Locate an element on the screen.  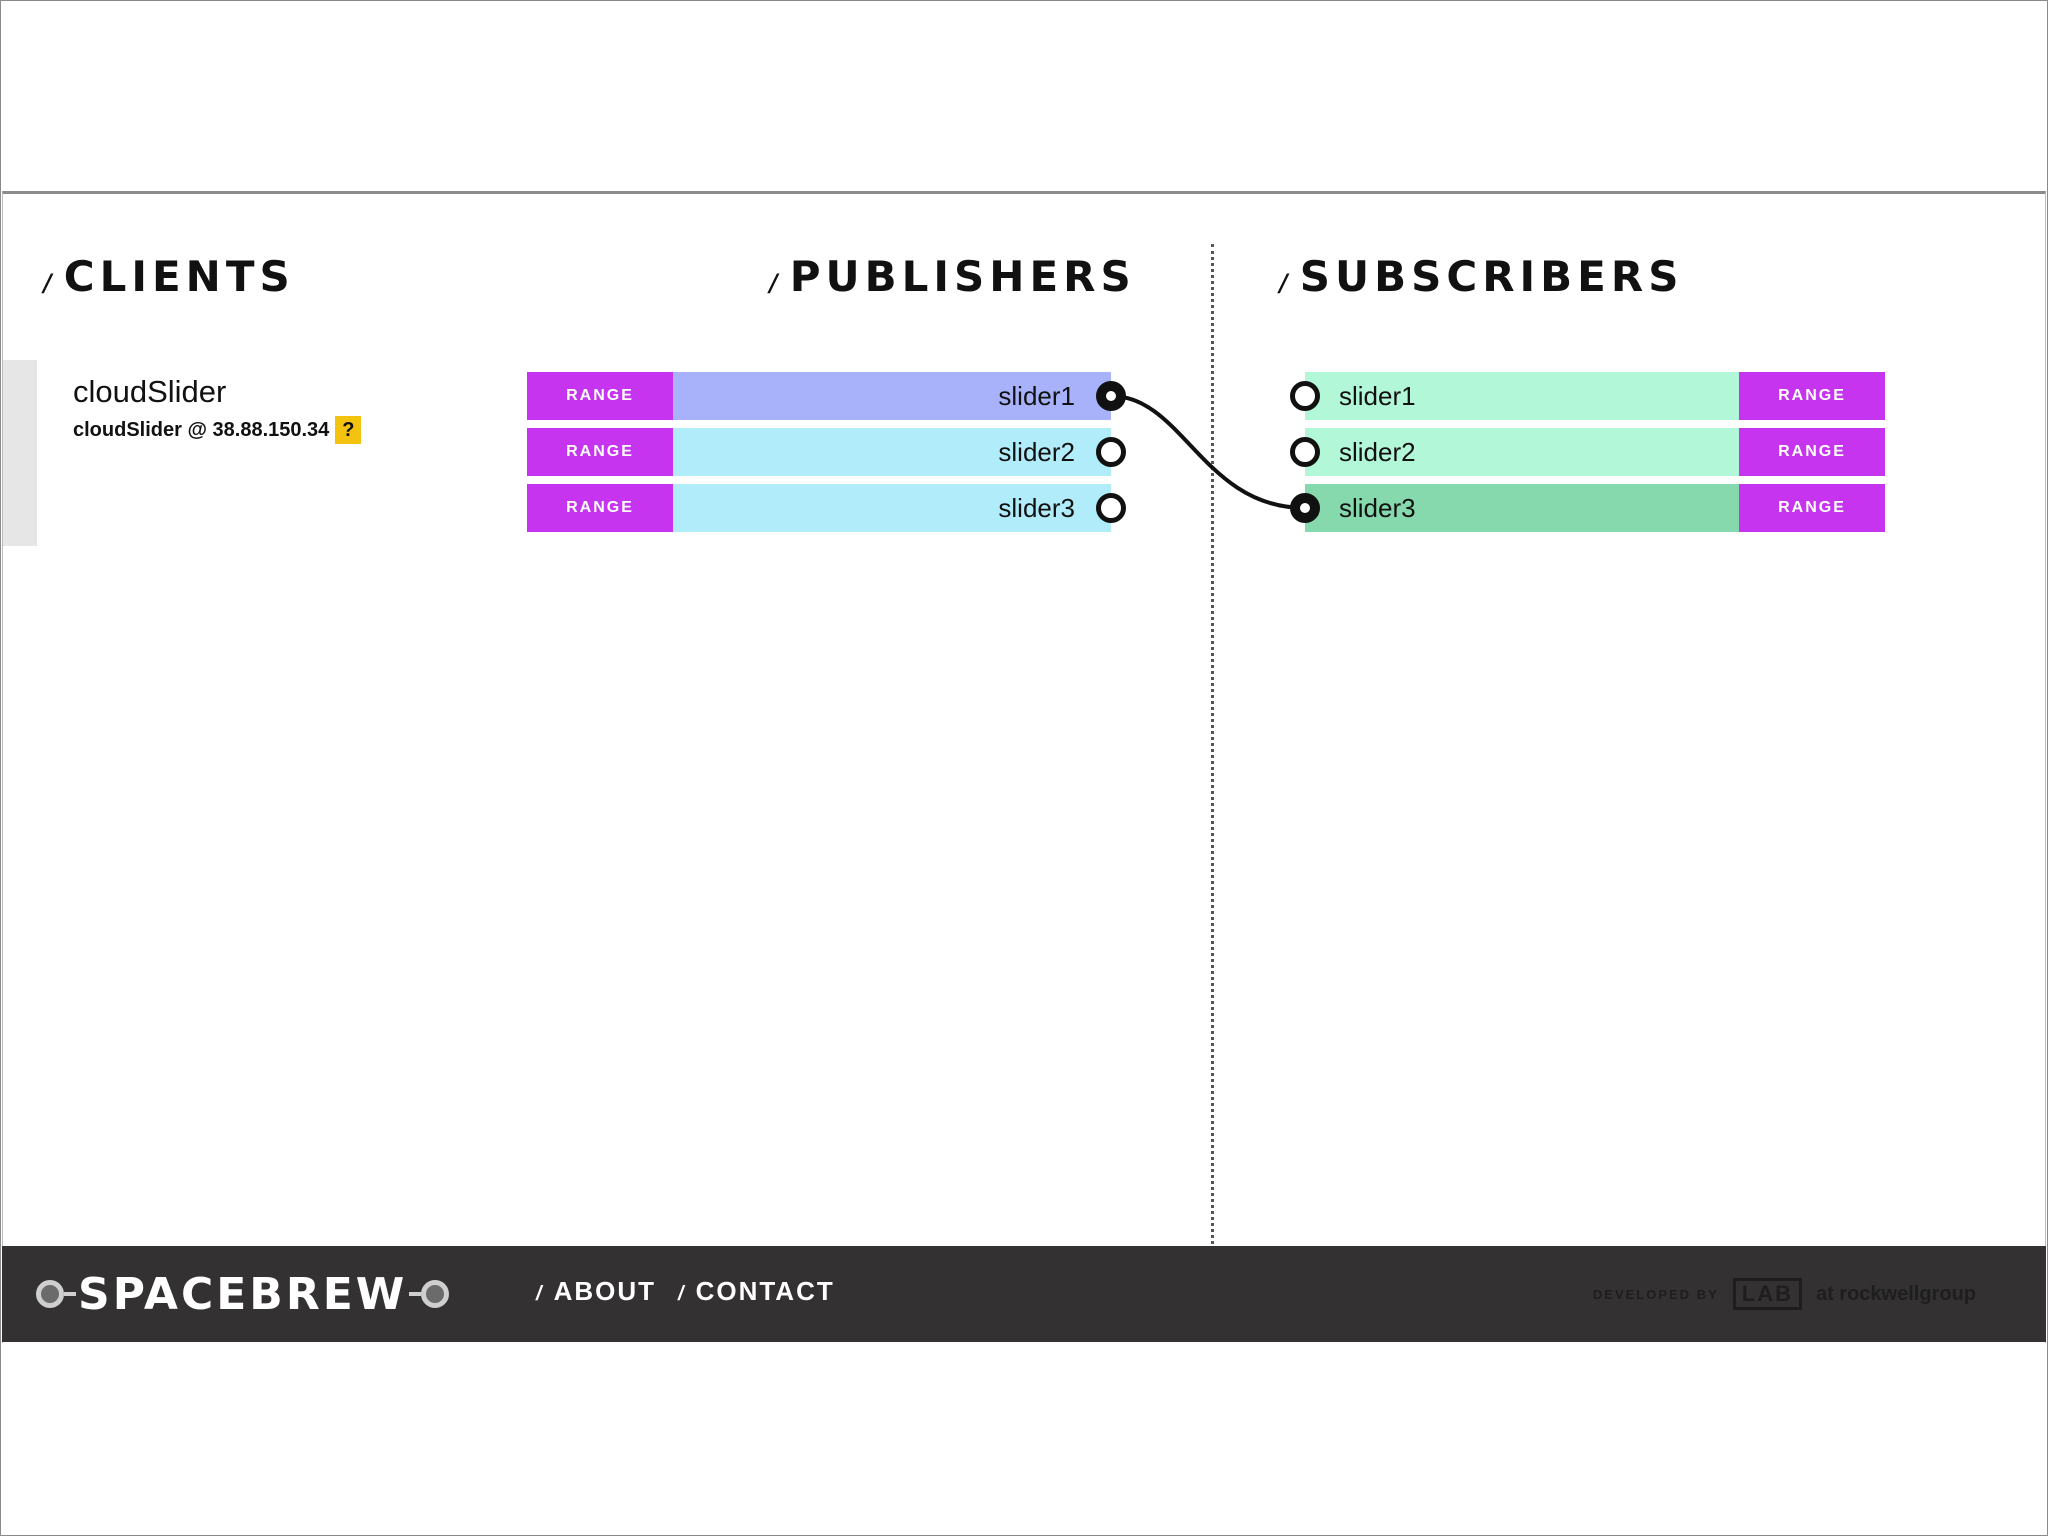
contact-link: / CONTACT is located at coordinates (756, 1291).